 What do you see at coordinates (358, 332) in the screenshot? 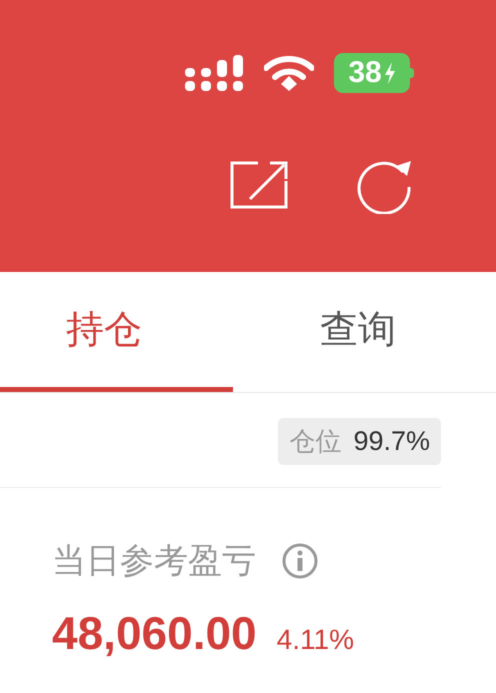
I see `tab: 查询` at bounding box center [358, 332].